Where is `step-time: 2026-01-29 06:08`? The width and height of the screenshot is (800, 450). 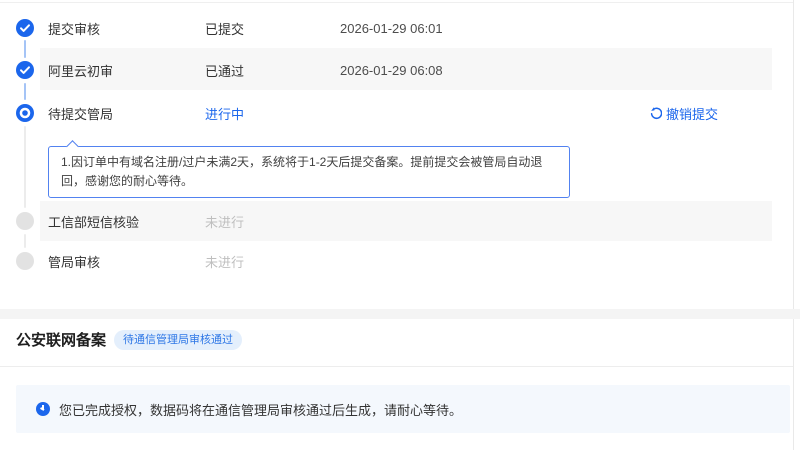 step-time: 2026-01-29 06:08 is located at coordinates (391, 70).